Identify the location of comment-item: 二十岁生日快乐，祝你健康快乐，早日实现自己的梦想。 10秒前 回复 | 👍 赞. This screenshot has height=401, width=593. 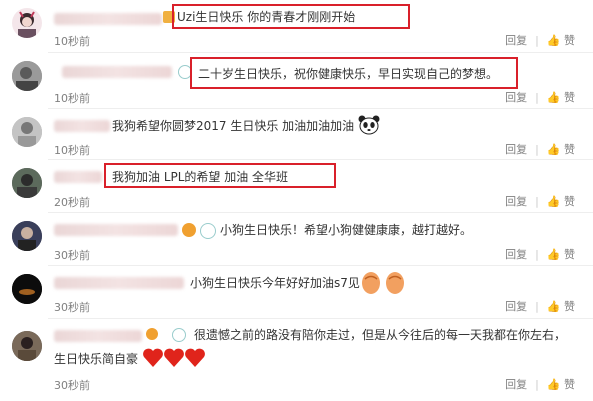
(296, 80).